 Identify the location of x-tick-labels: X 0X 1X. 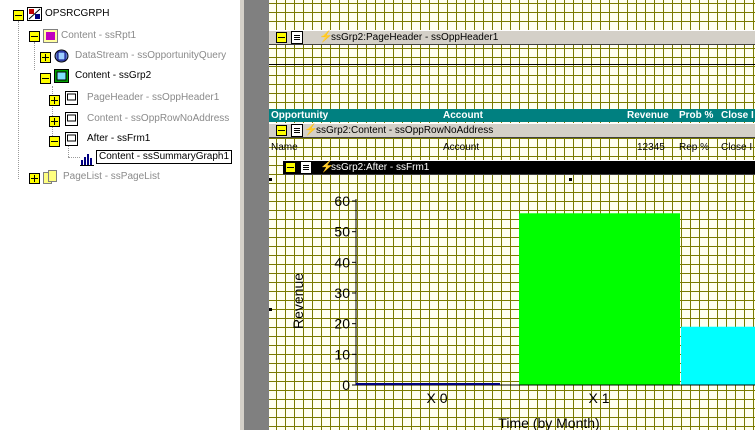
(517, 398).